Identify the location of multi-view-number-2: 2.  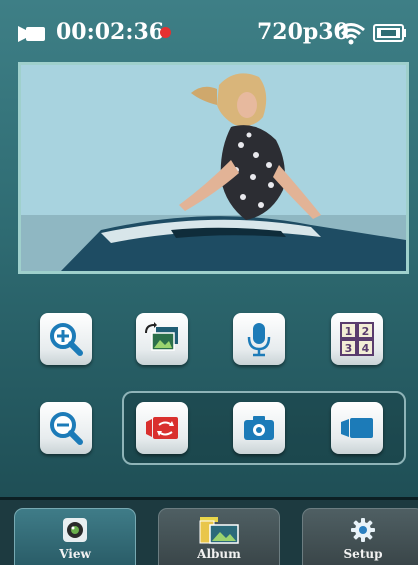
(366, 331).